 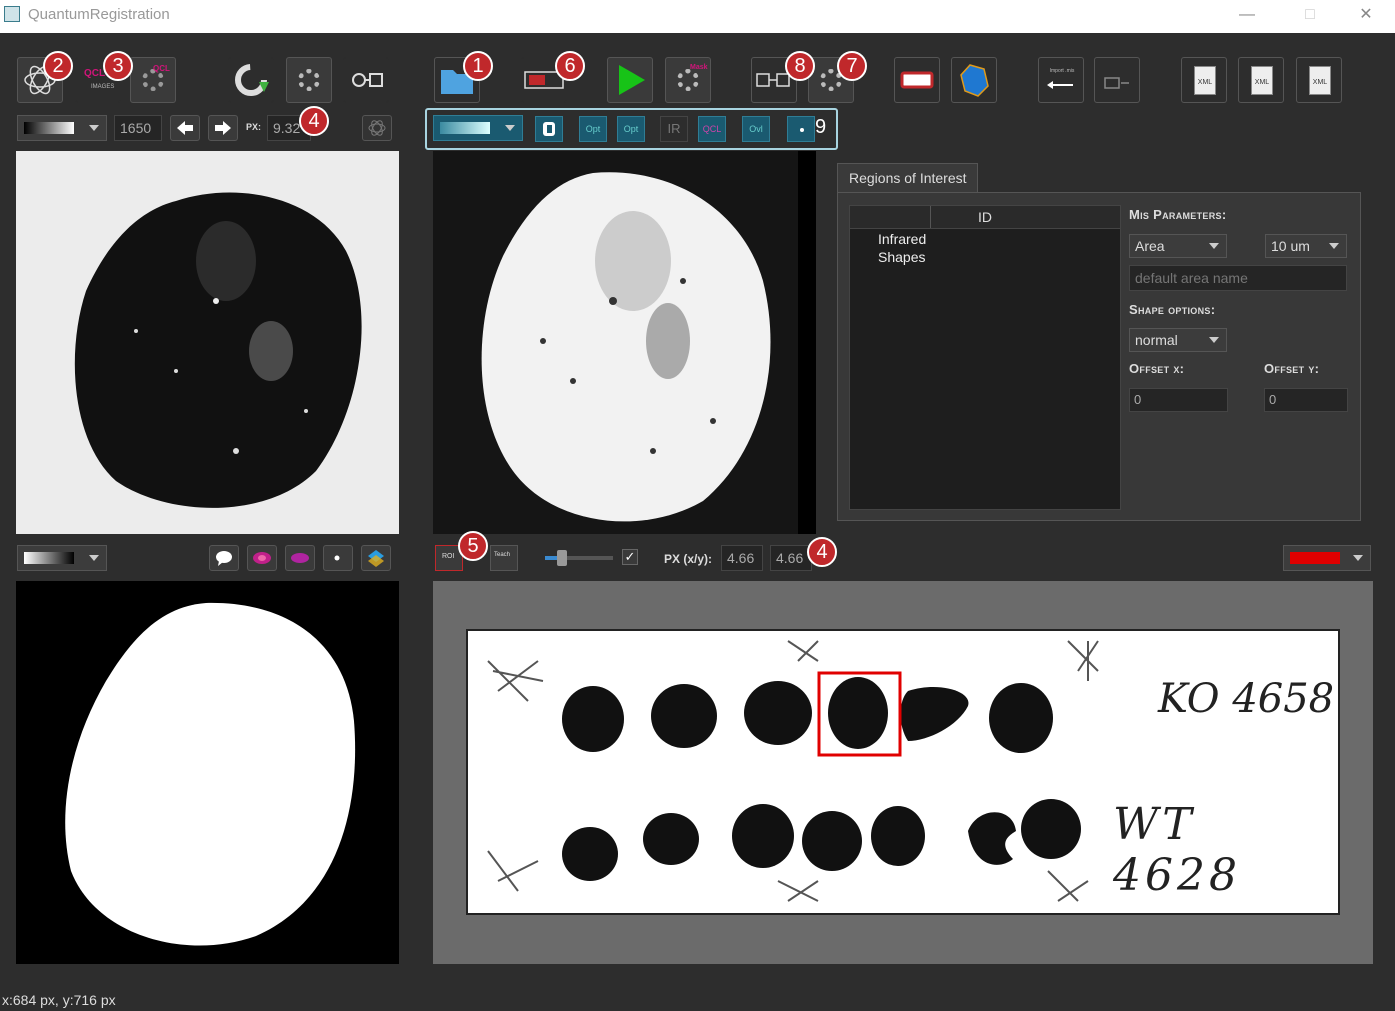 What do you see at coordinates (314, 121) in the screenshot?
I see `badge-4: 4` at bounding box center [314, 121].